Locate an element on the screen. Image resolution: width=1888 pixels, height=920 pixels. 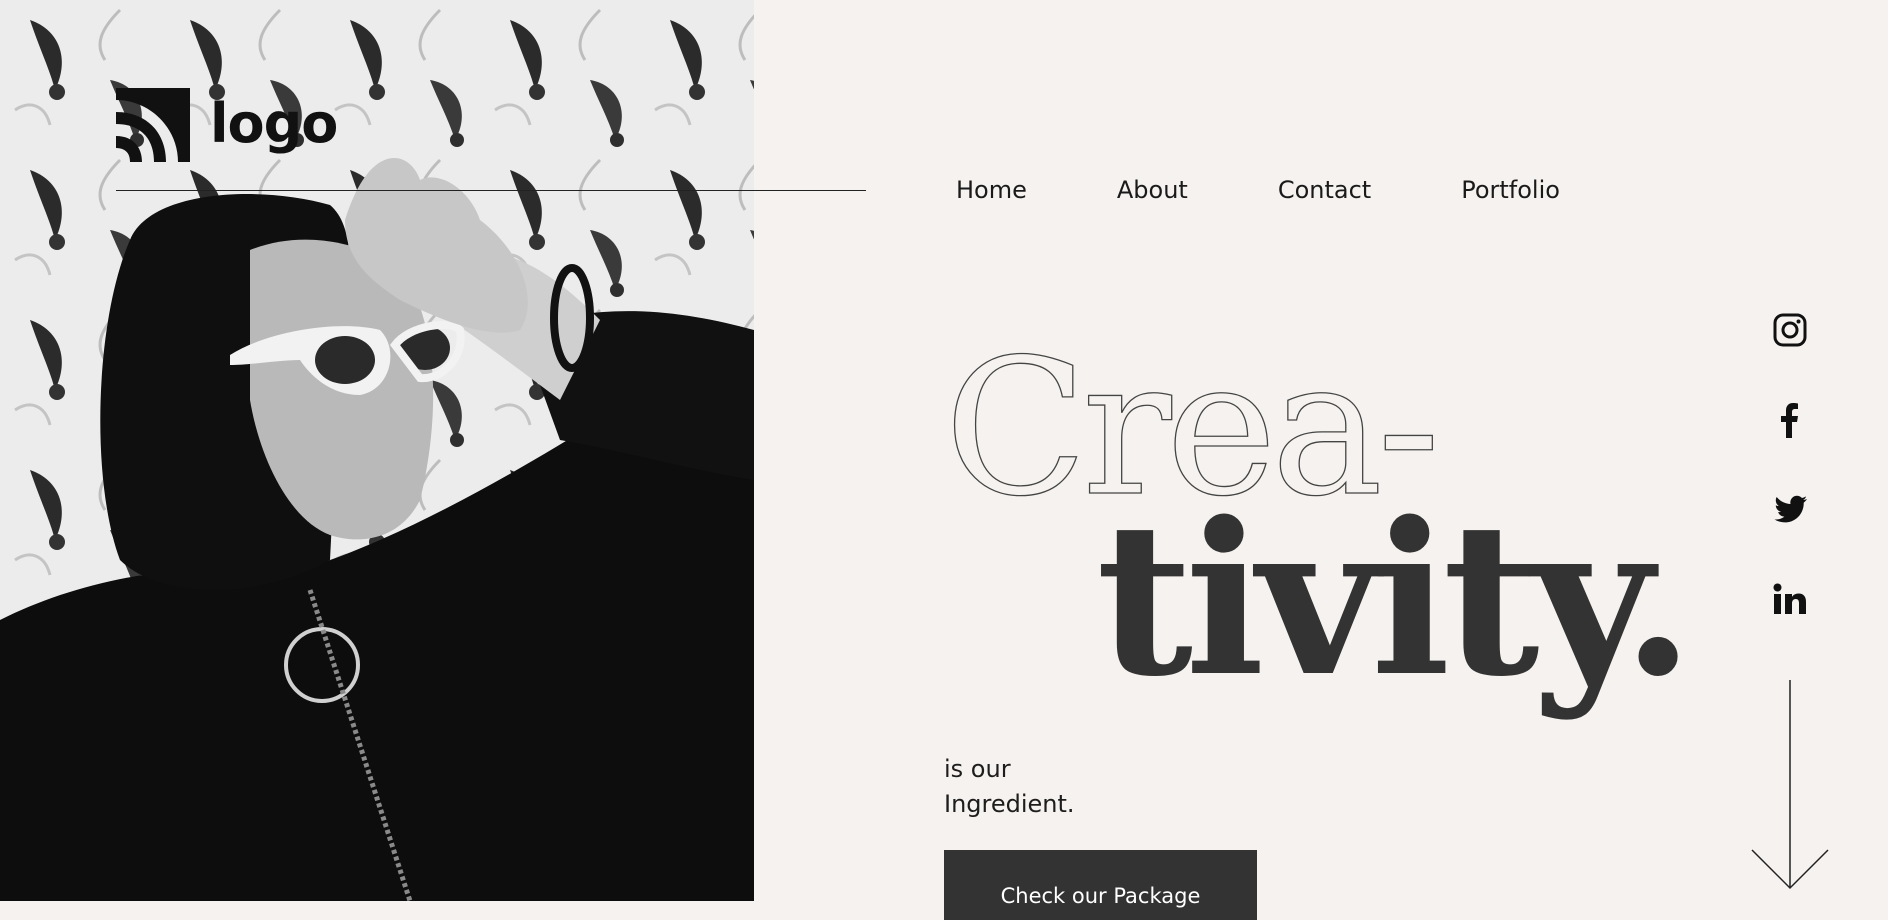
instagram-icon is located at coordinates (1790, 330).